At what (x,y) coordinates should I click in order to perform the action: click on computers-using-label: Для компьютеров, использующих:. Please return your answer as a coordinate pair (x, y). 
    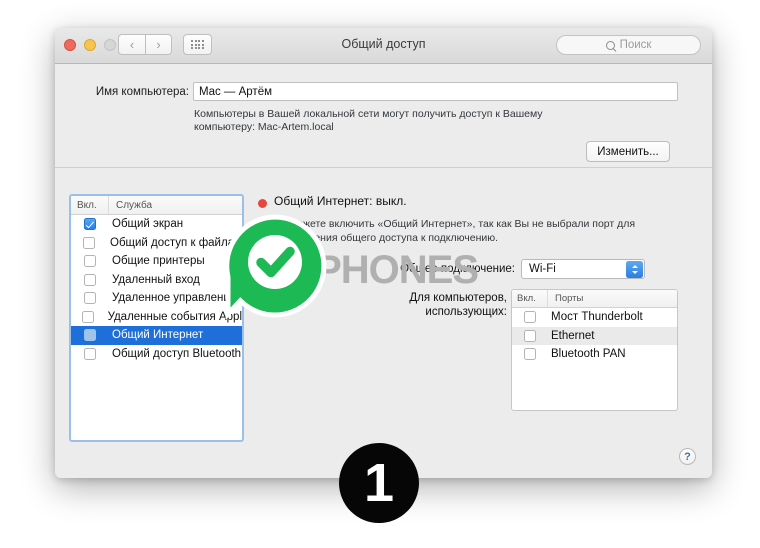
    Looking at the image, I should click on (442, 305).